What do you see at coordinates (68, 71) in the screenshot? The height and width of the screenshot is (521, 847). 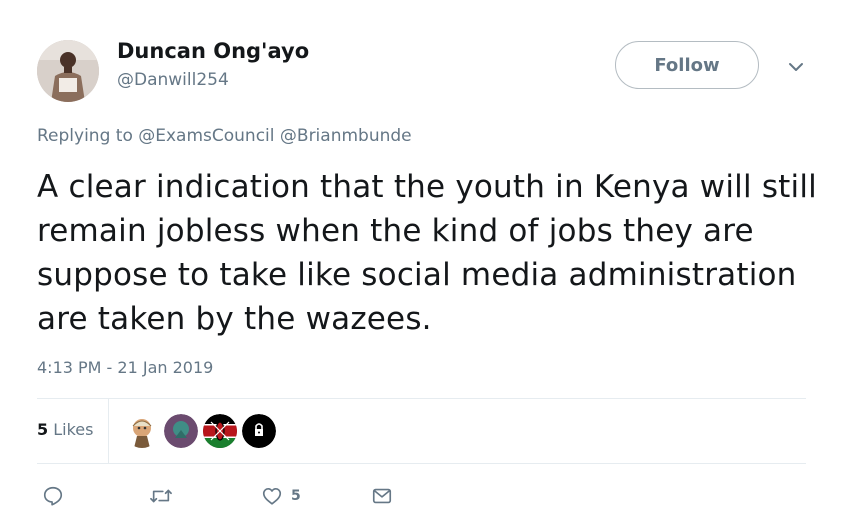 I see `author-avatar` at bounding box center [68, 71].